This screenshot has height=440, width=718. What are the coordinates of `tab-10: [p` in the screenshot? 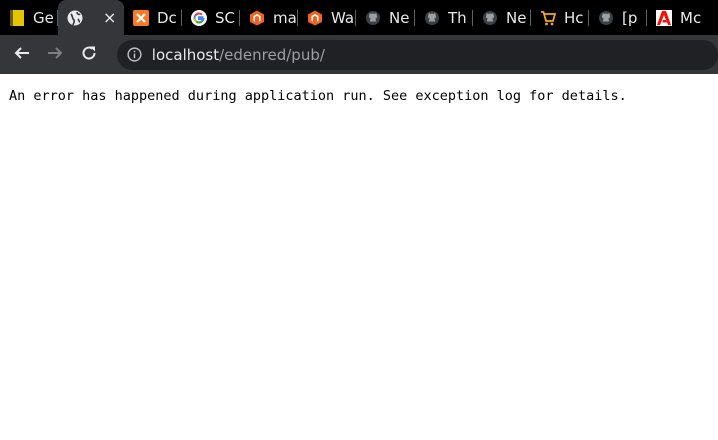 It's located at (618, 17).